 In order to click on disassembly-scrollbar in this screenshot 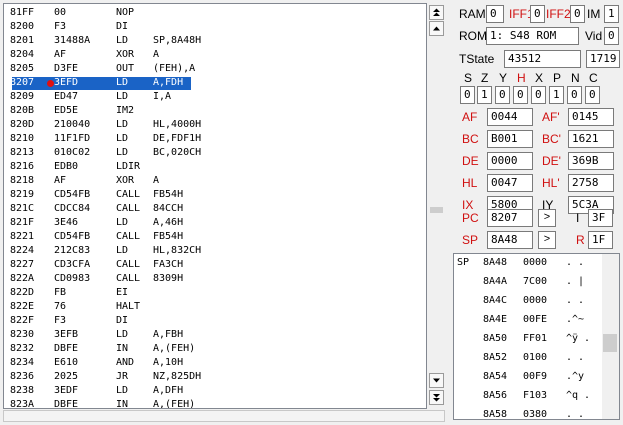, I will do `click(436, 206)`.